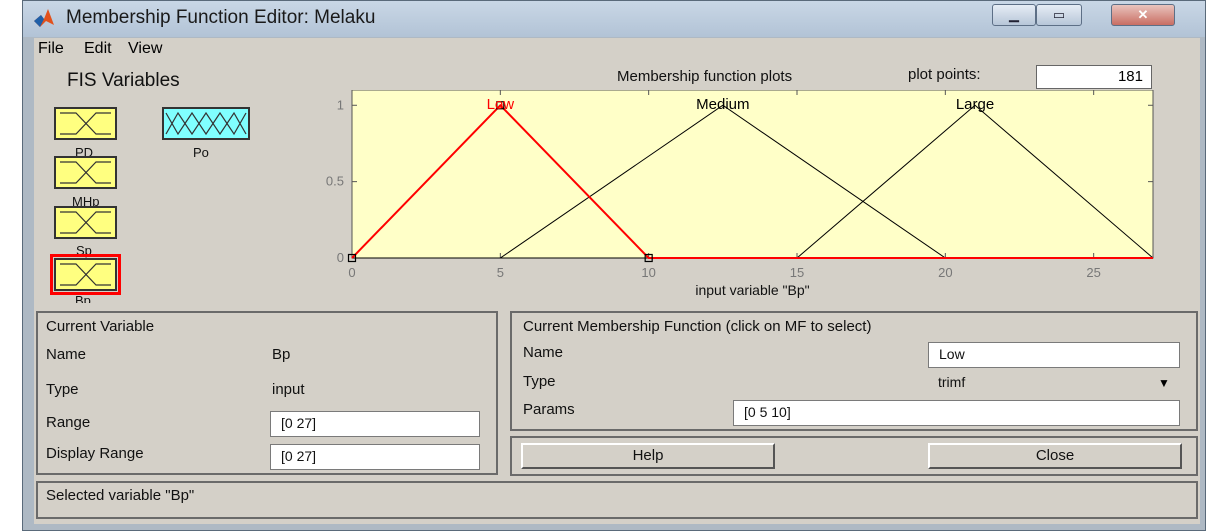  What do you see at coordinates (281, 354) in the screenshot?
I see `variable-name-value: Bp` at bounding box center [281, 354].